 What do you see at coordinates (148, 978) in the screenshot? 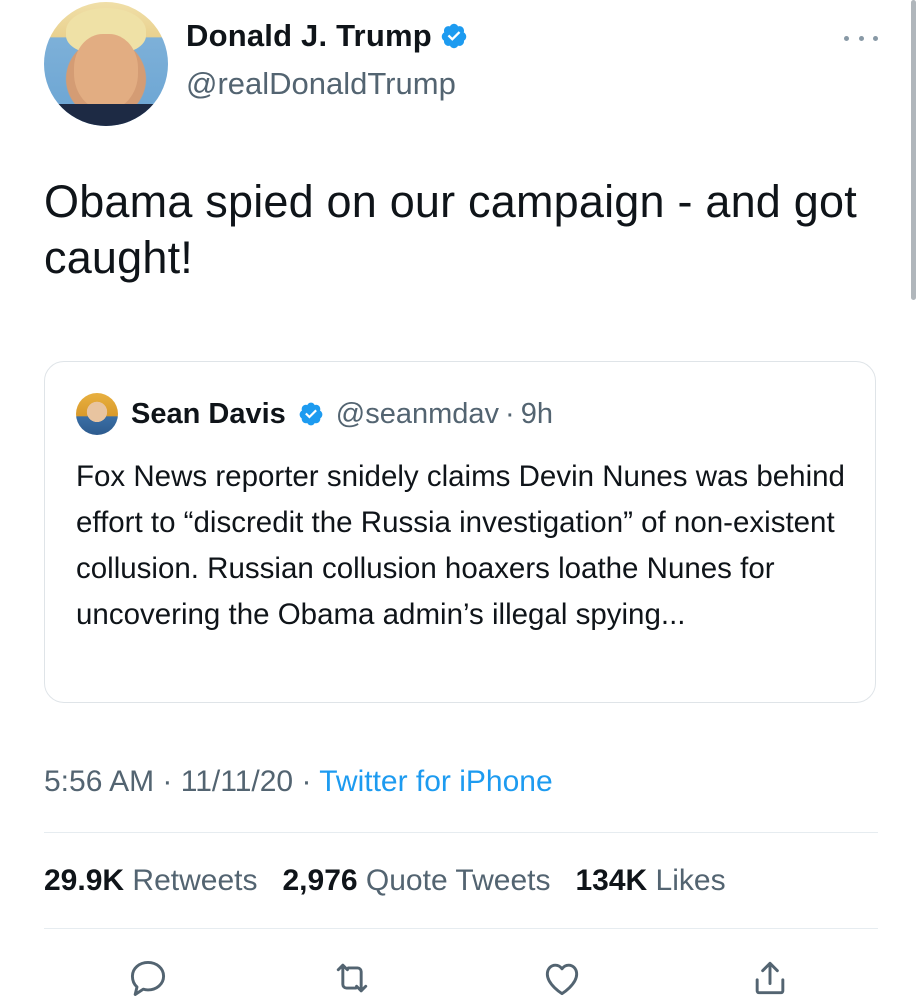
I see `reply-icon` at bounding box center [148, 978].